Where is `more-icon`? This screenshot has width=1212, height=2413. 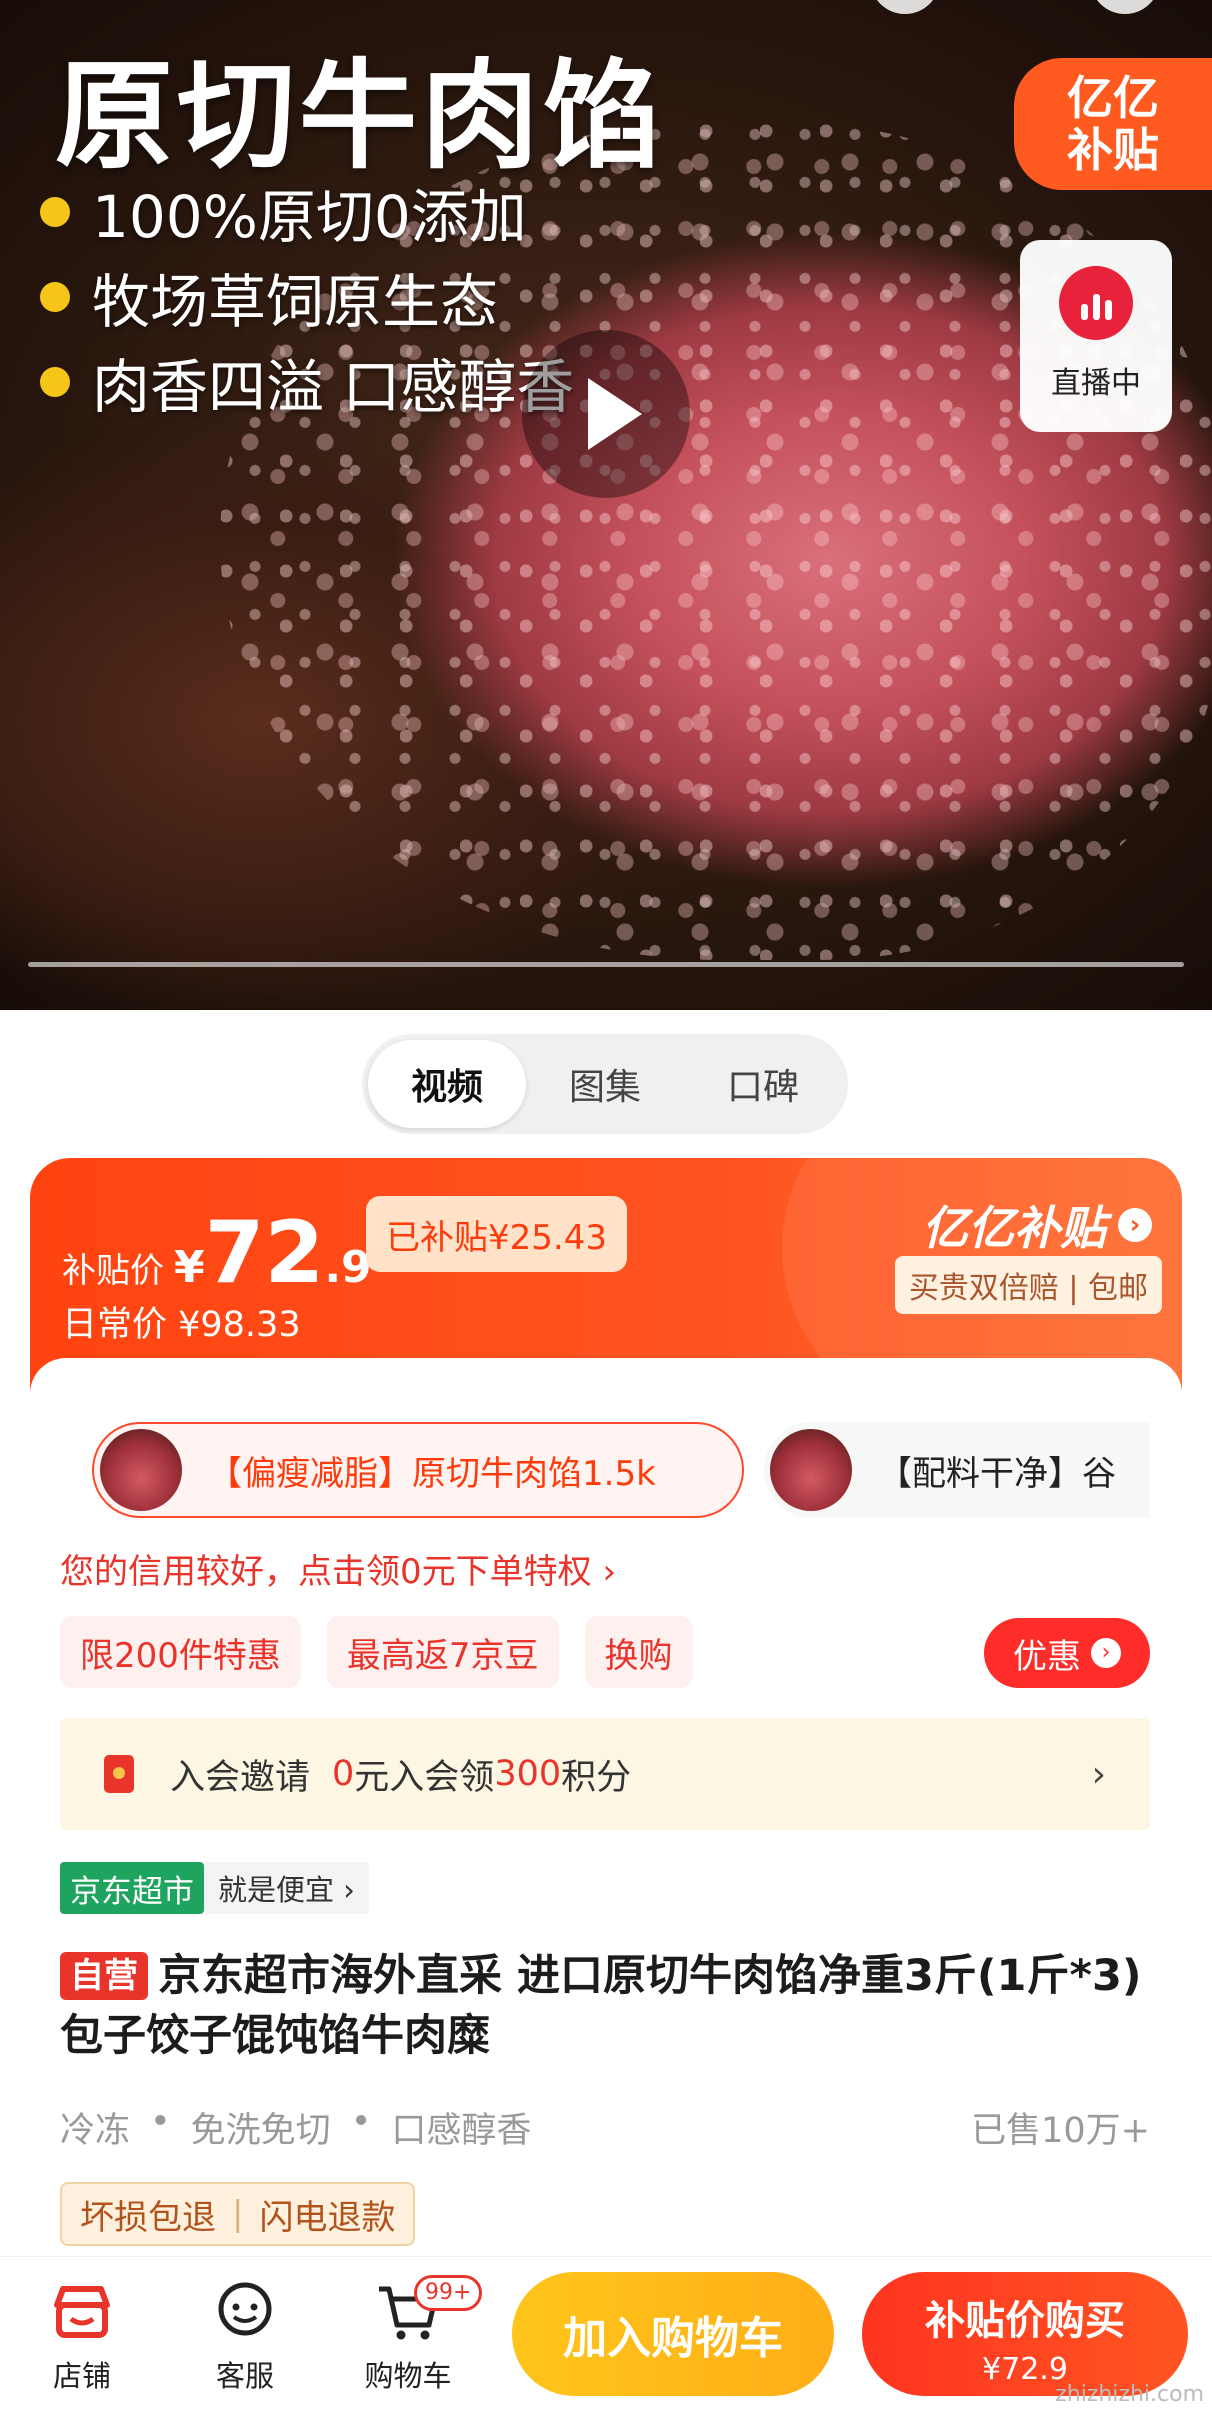
more-icon is located at coordinates (1125, 7).